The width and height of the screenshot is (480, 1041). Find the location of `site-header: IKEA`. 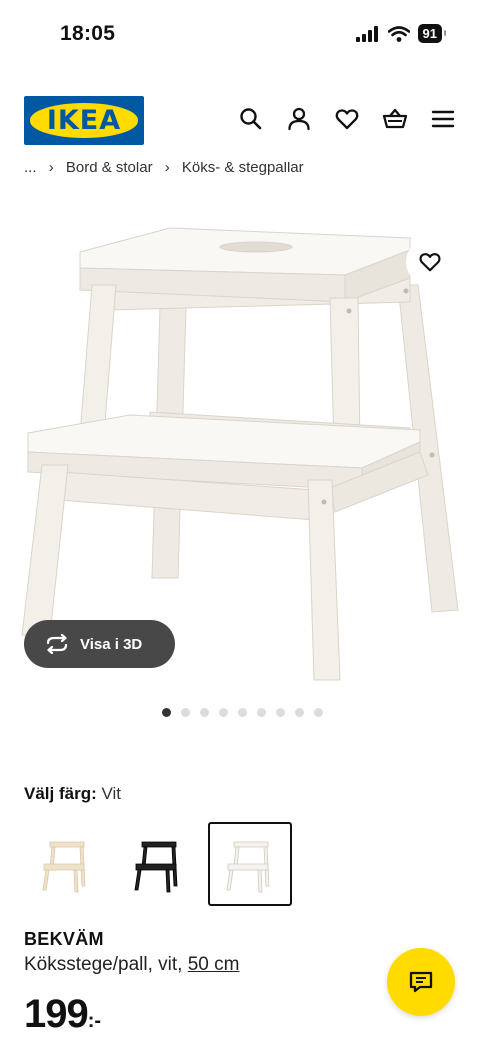

site-header: IKEA is located at coordinates (240, 121).